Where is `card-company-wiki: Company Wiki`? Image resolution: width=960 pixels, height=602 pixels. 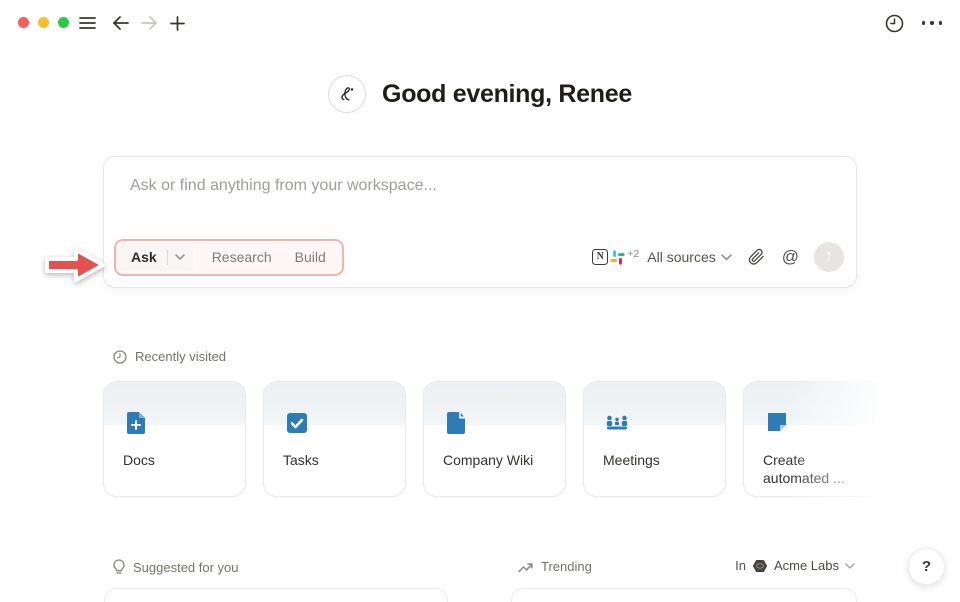 card-company-wiki: Company Wiki is located at coordinates (494, 439).